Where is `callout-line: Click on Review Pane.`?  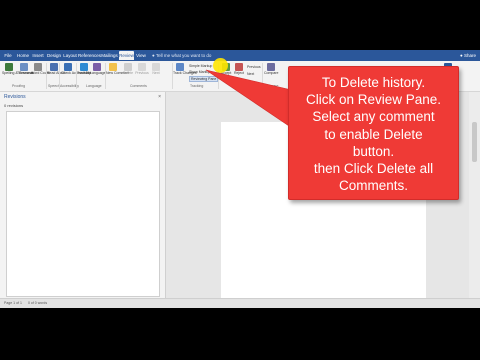 callout-line: Click on Review Pane. is located at coordinates (373, 100).